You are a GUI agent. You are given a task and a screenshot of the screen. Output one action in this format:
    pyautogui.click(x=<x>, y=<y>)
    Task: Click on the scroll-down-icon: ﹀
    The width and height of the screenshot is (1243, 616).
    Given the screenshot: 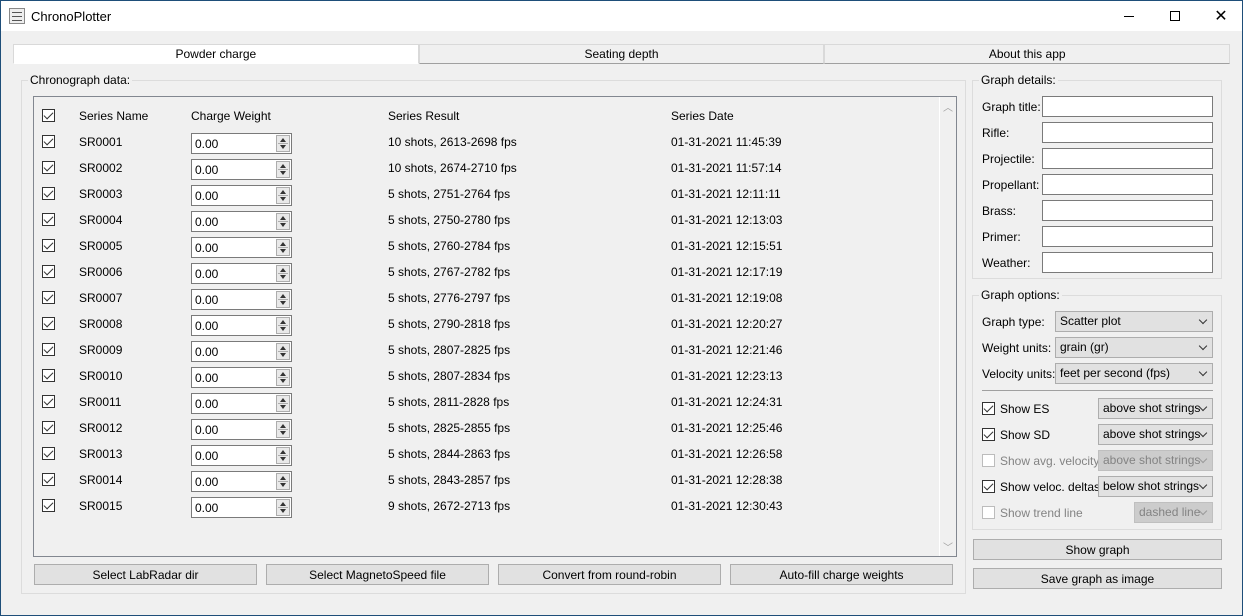 What is the action you would take?
    pyautogui.click(x=948, y=546)
    